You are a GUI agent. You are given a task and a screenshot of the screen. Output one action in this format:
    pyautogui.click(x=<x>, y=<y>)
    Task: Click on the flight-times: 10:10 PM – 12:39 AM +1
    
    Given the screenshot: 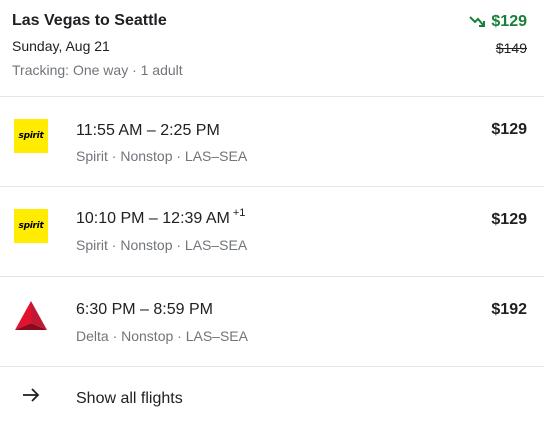 What is the action you would take?
    pyautogui.click(x=161, y=217)
    